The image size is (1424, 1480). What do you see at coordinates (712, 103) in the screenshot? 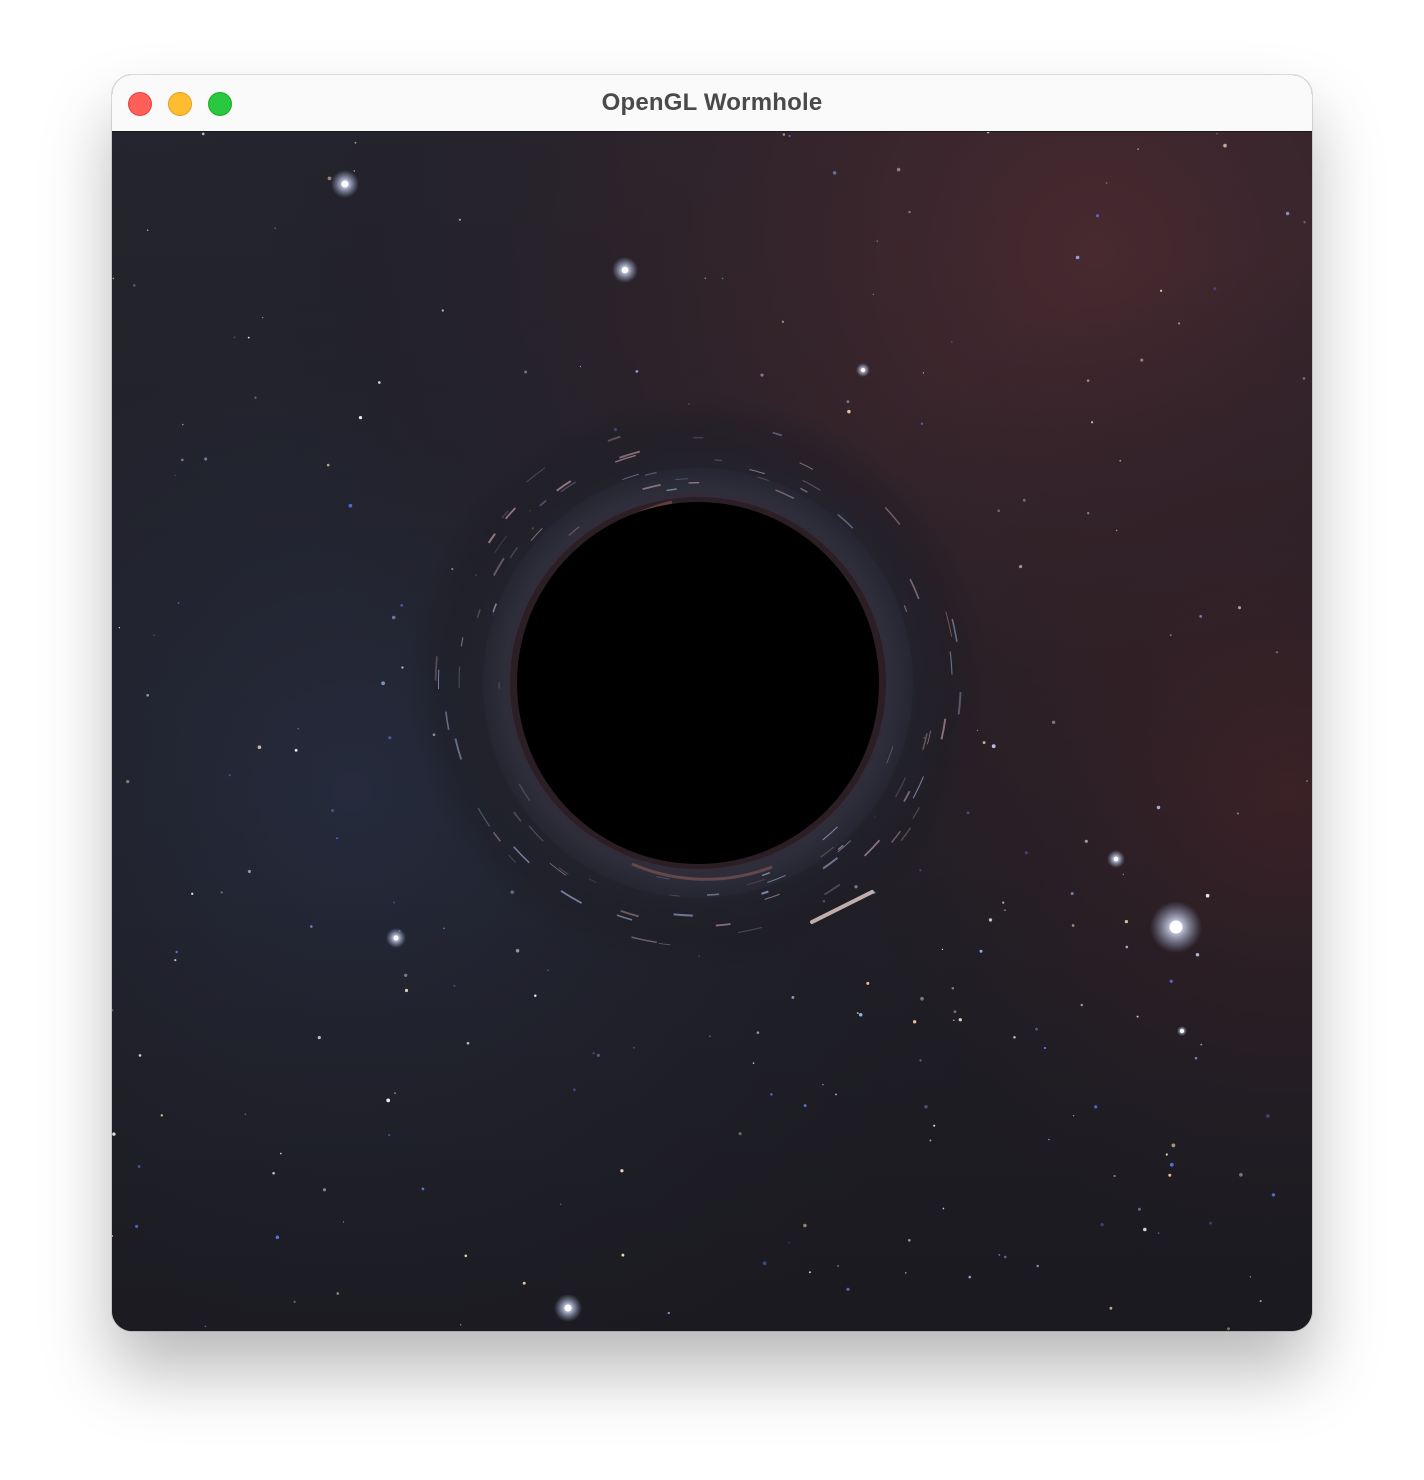
I see `title-bar: OpenGL Wormhole` at bounding box center [712, 103].